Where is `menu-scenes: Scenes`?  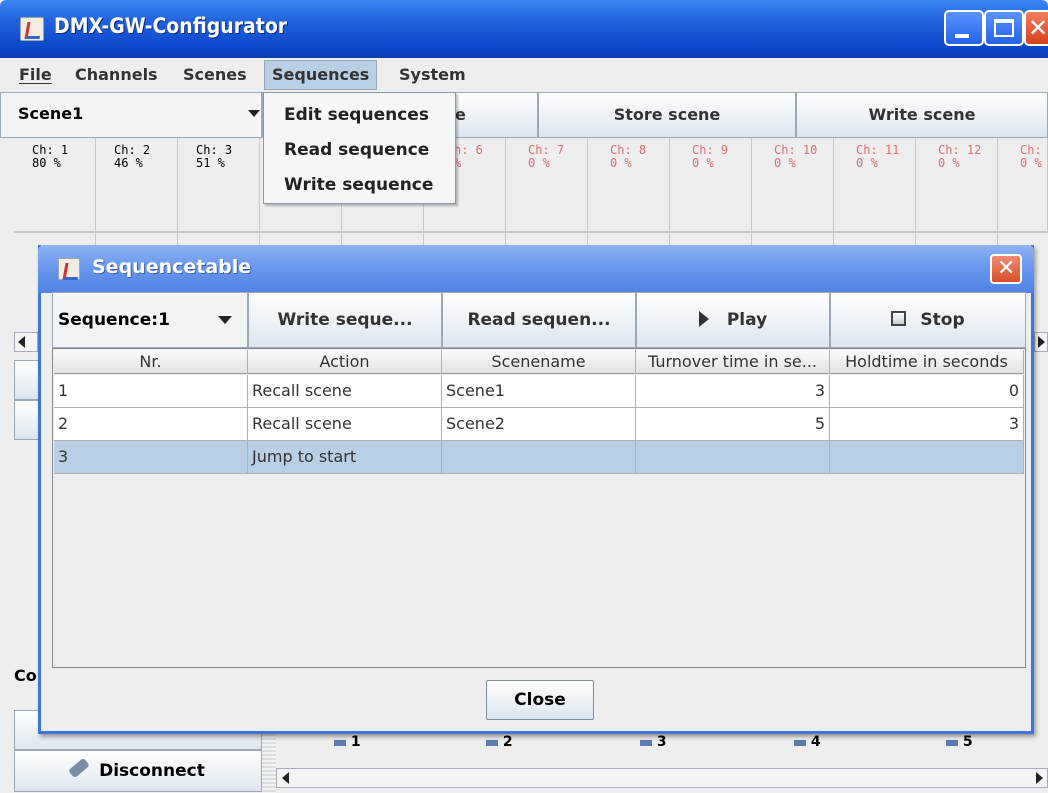
menu-scenes: Scenes is located at coordinates (215, 75).